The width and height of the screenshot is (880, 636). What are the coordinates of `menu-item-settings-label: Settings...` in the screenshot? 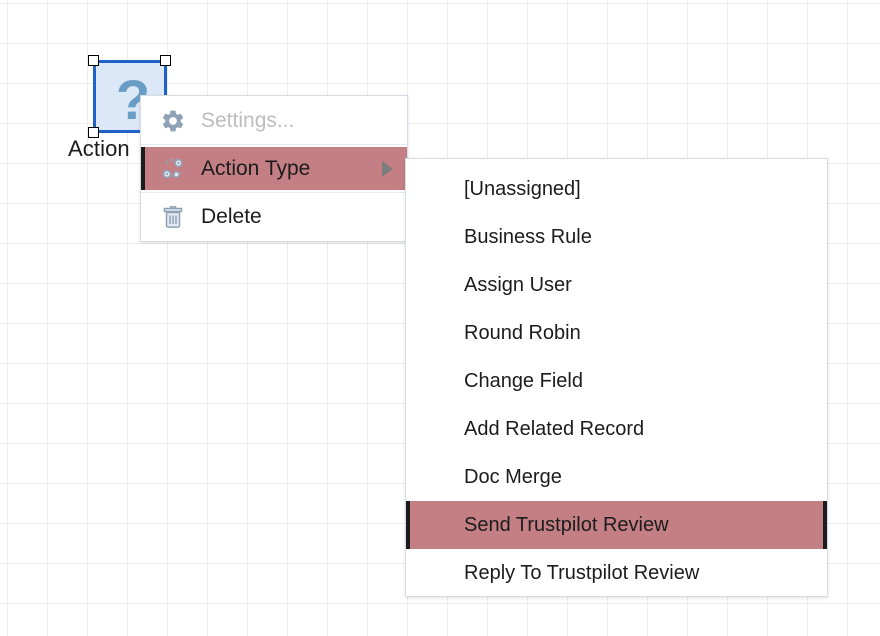 It's located at (248, 120).